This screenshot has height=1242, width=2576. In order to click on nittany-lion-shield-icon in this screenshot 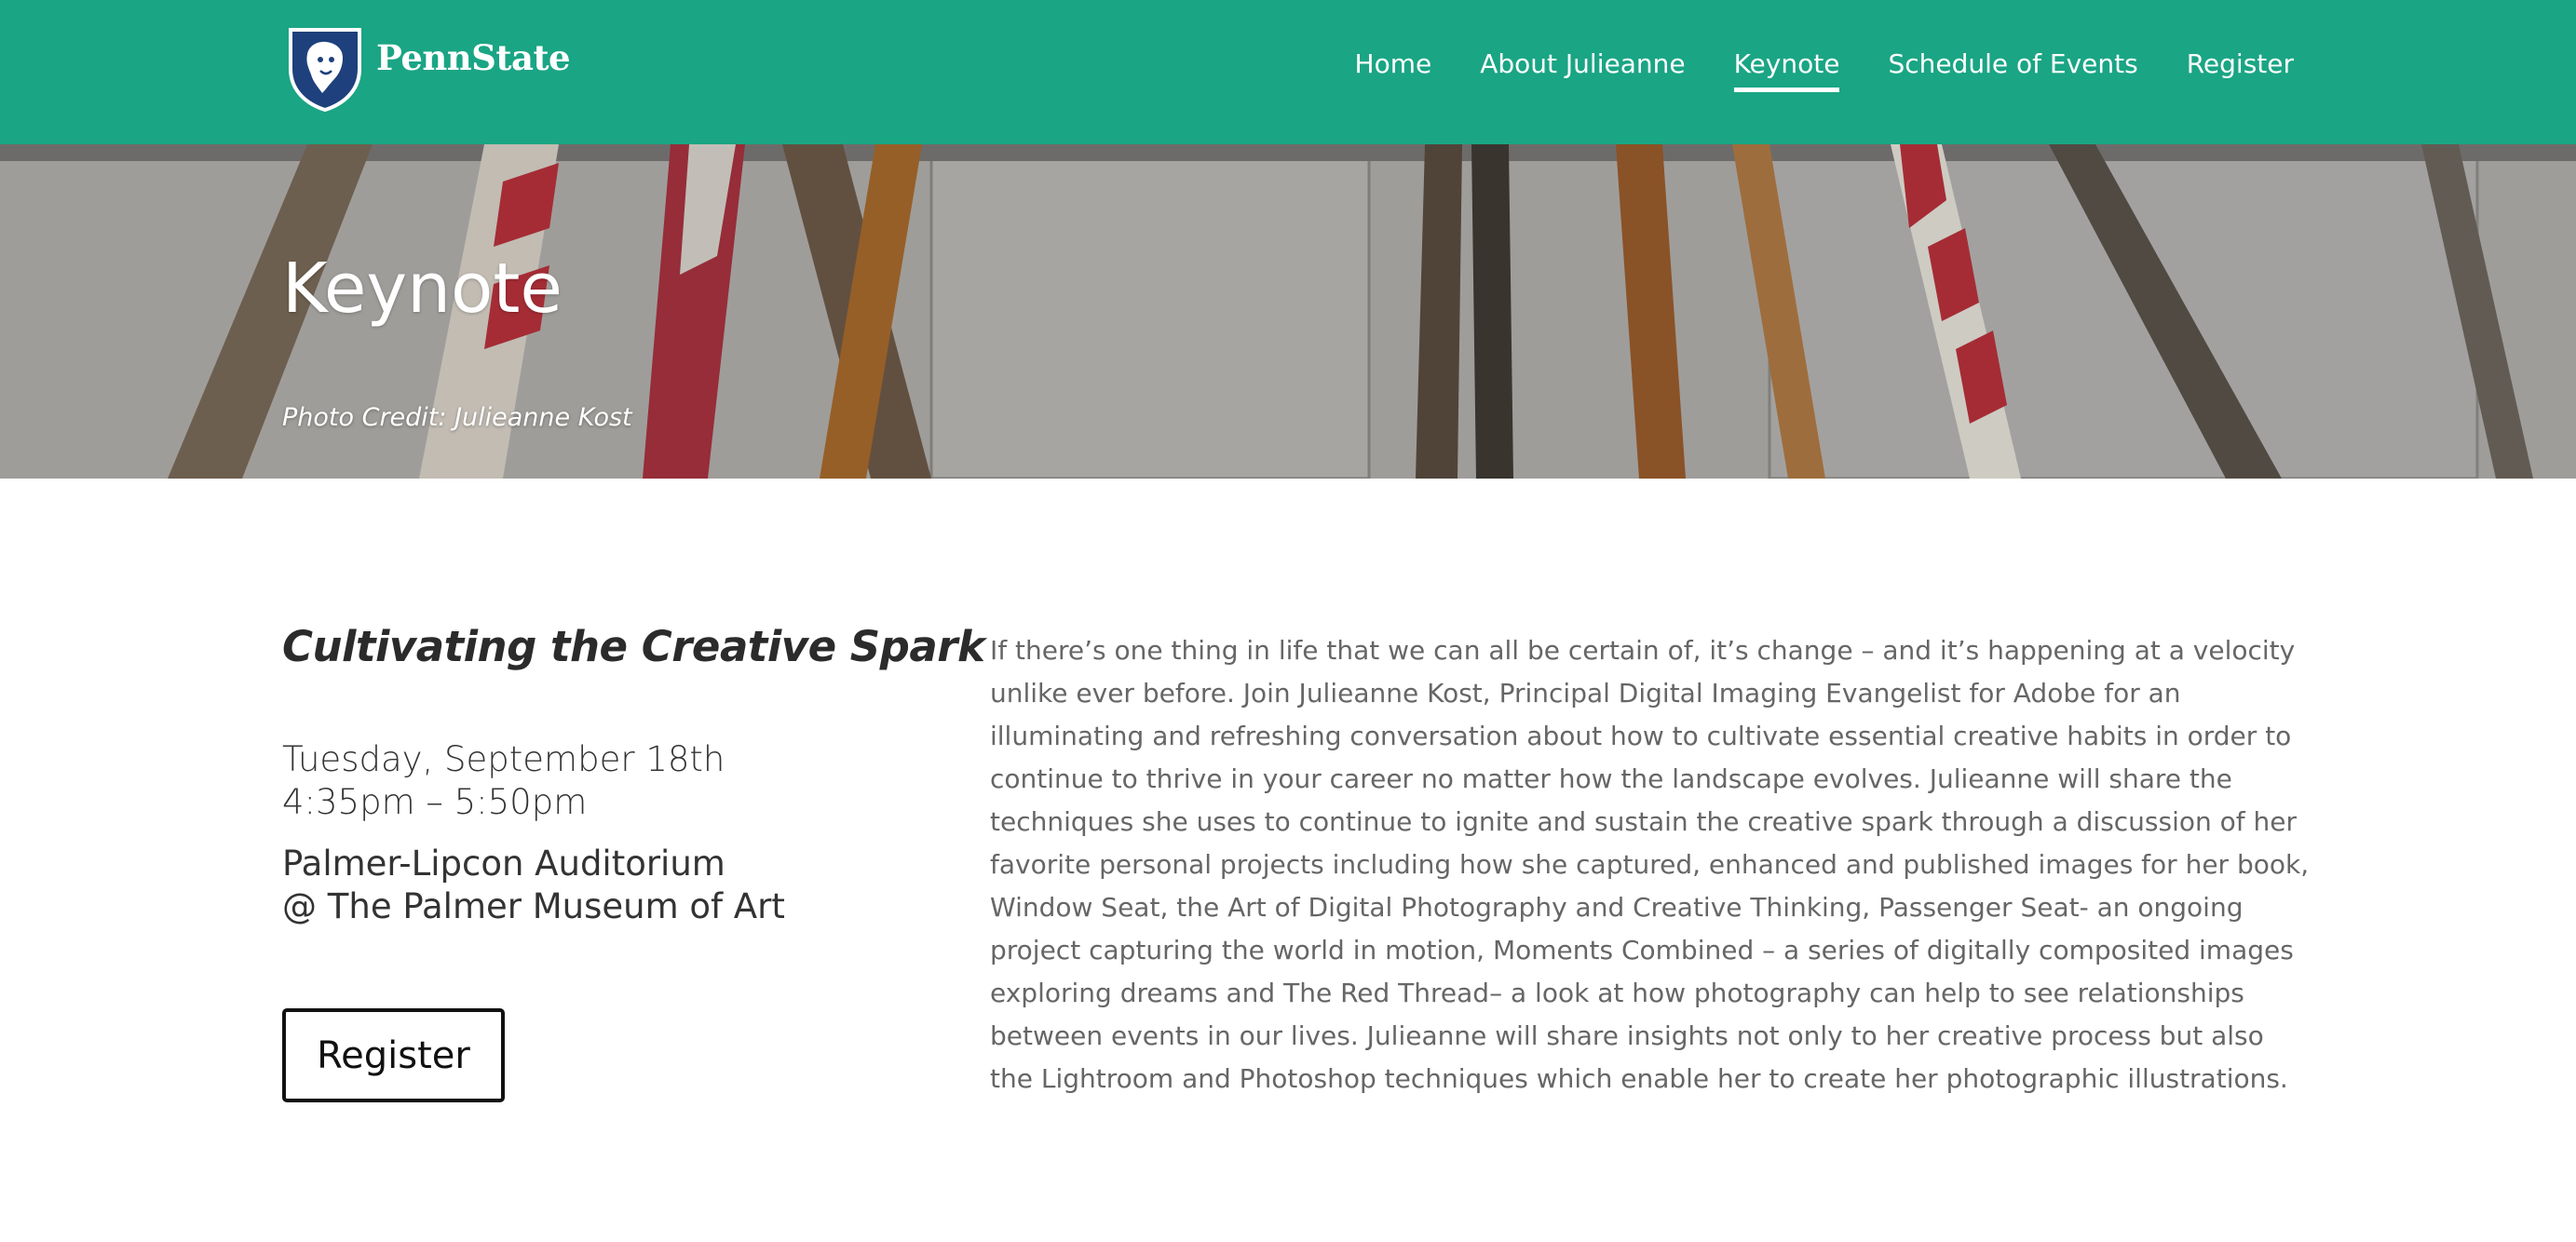, I will do `click(325, 70)`.